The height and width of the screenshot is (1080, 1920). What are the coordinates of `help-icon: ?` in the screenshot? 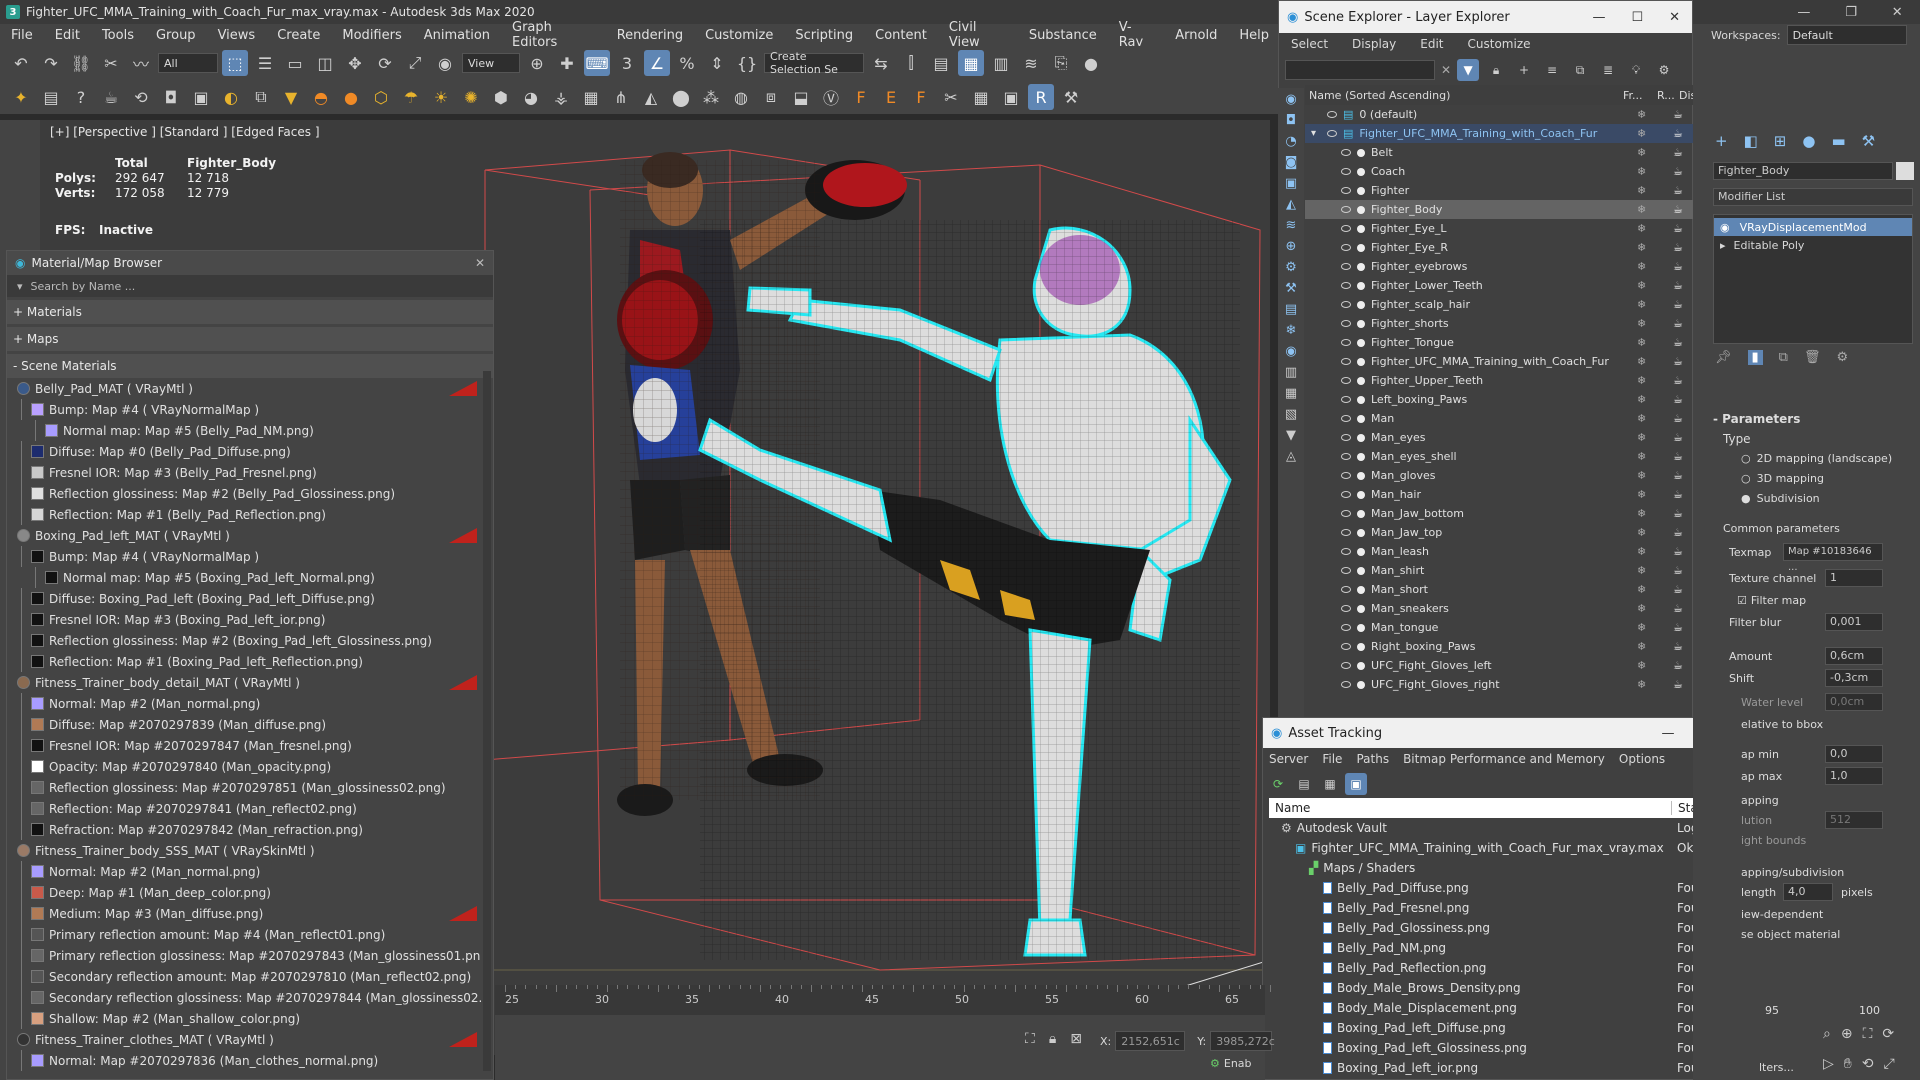 It's located at (81, 97).